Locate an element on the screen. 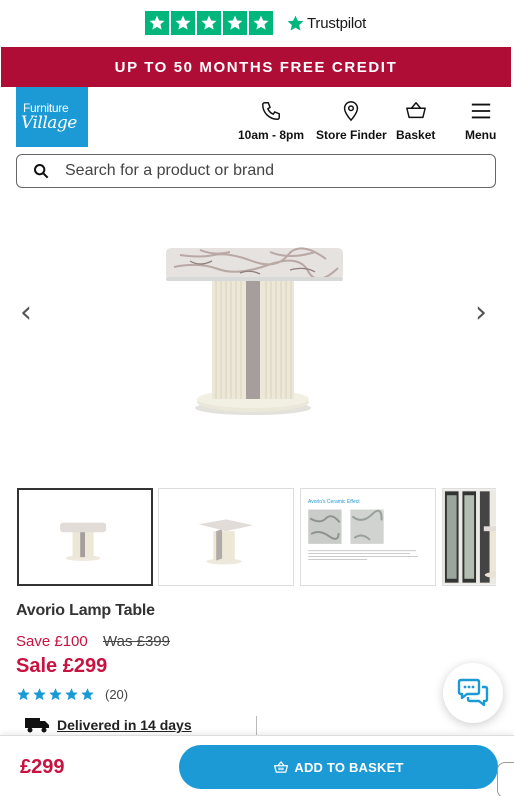 This screenshot has width=514, height=796. gallery-prev-arrow: ‹ is located at coordinates (26, 313).